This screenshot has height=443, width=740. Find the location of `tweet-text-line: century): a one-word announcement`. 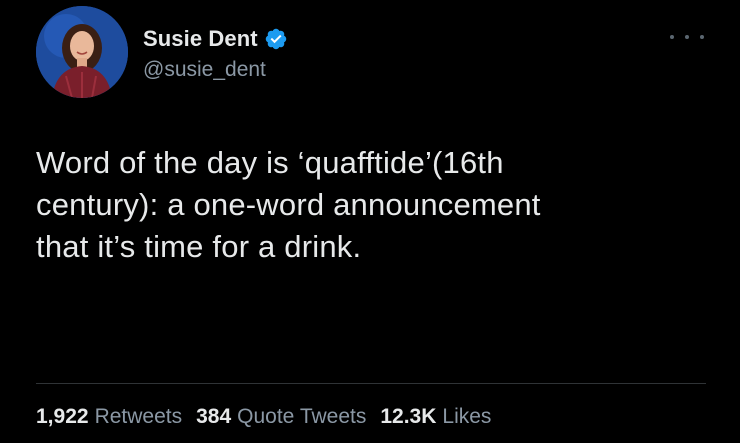

tweet-text-line: century): a one-word announcement is located at coordinates (288, 204).